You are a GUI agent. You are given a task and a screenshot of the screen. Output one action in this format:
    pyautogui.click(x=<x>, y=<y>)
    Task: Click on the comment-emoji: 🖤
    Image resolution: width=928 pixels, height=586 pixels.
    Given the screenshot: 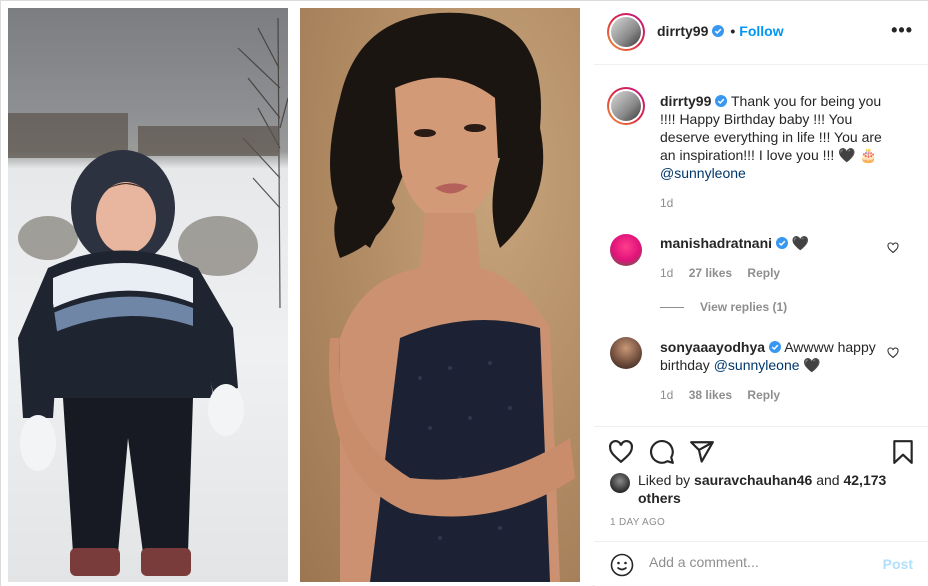 What is the action you would take?
    pyautogui.click(x=812, y=365)
    